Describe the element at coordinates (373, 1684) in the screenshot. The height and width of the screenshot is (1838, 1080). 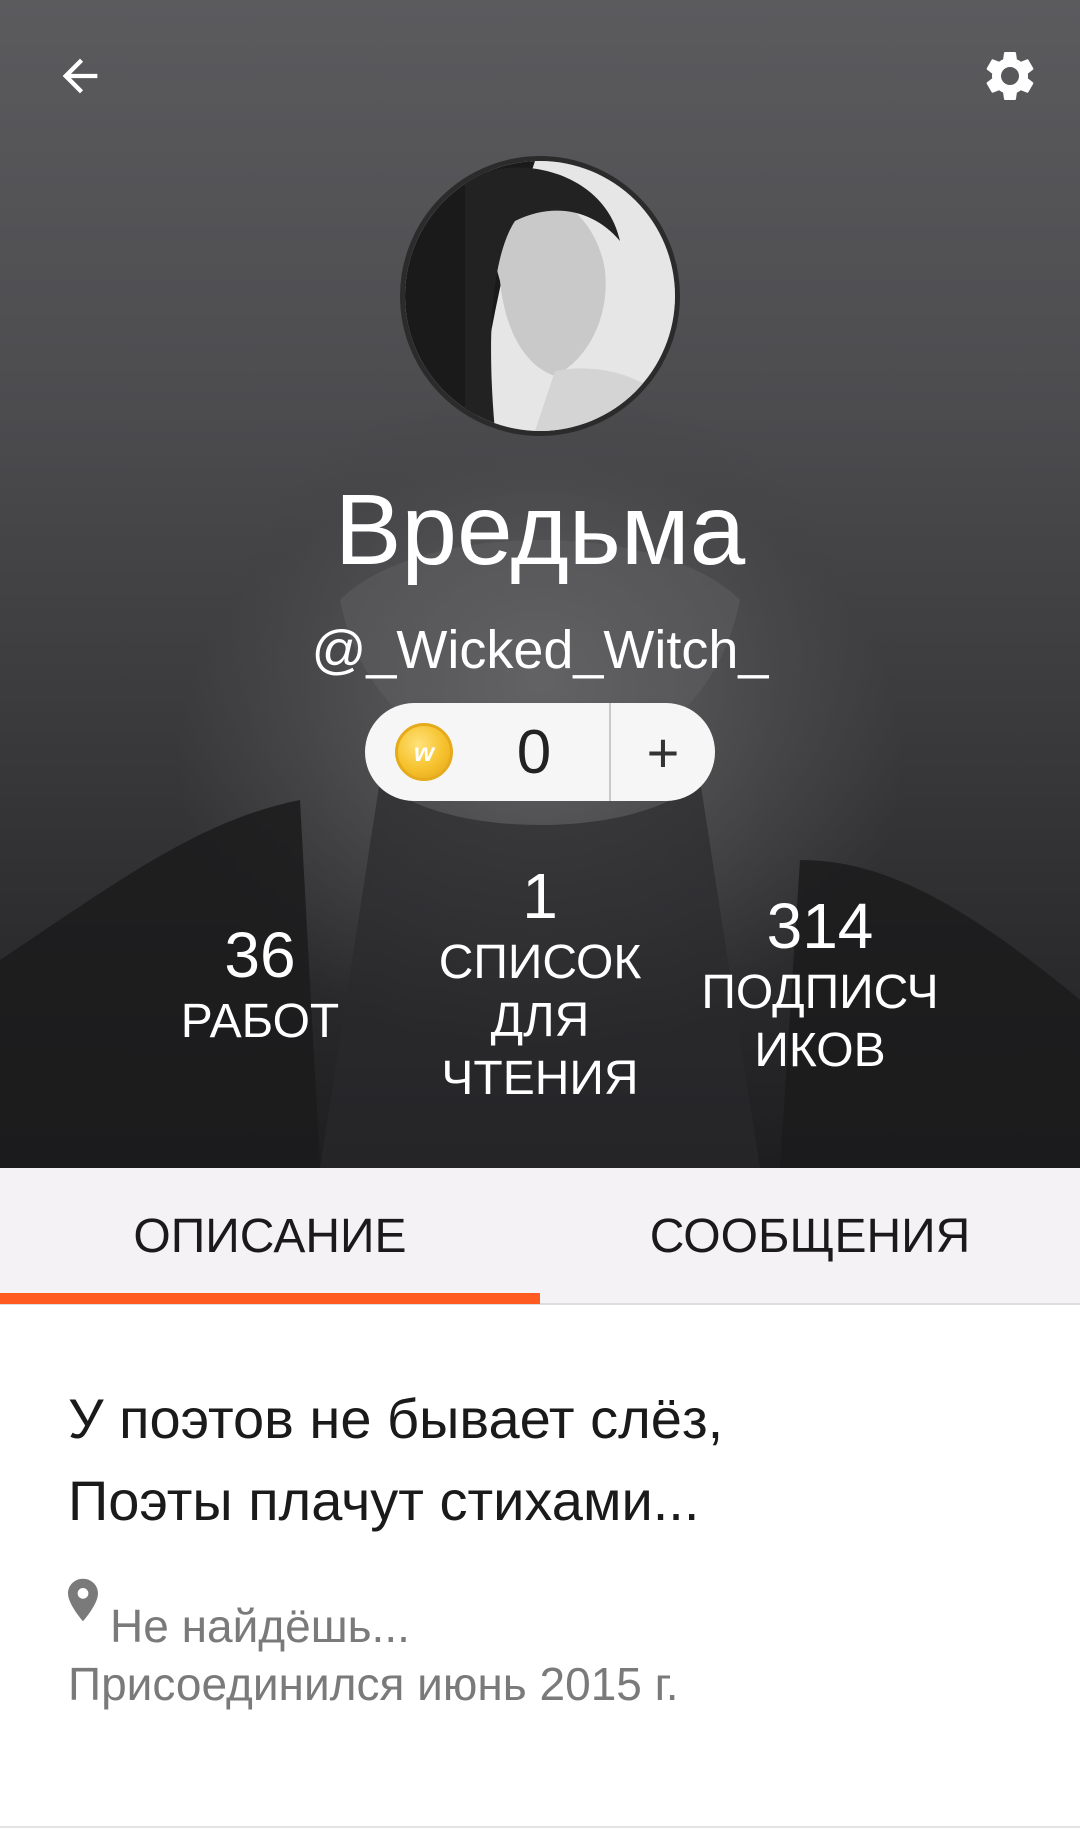
I see `join-date: Присоединился июнь 2015 г.` at that location.